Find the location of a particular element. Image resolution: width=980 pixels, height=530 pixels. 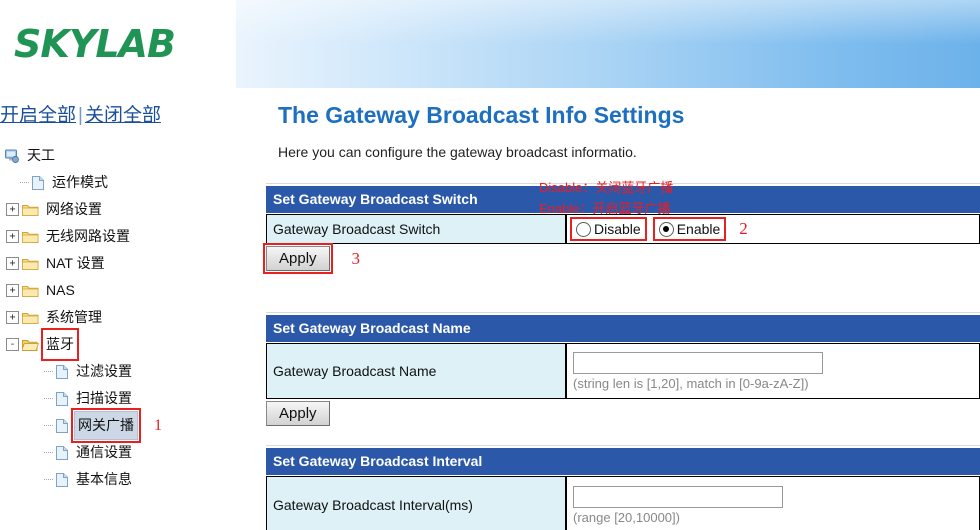

section-header-name: Set Gateway Broadcast Name is located at coordinates (623, 328).